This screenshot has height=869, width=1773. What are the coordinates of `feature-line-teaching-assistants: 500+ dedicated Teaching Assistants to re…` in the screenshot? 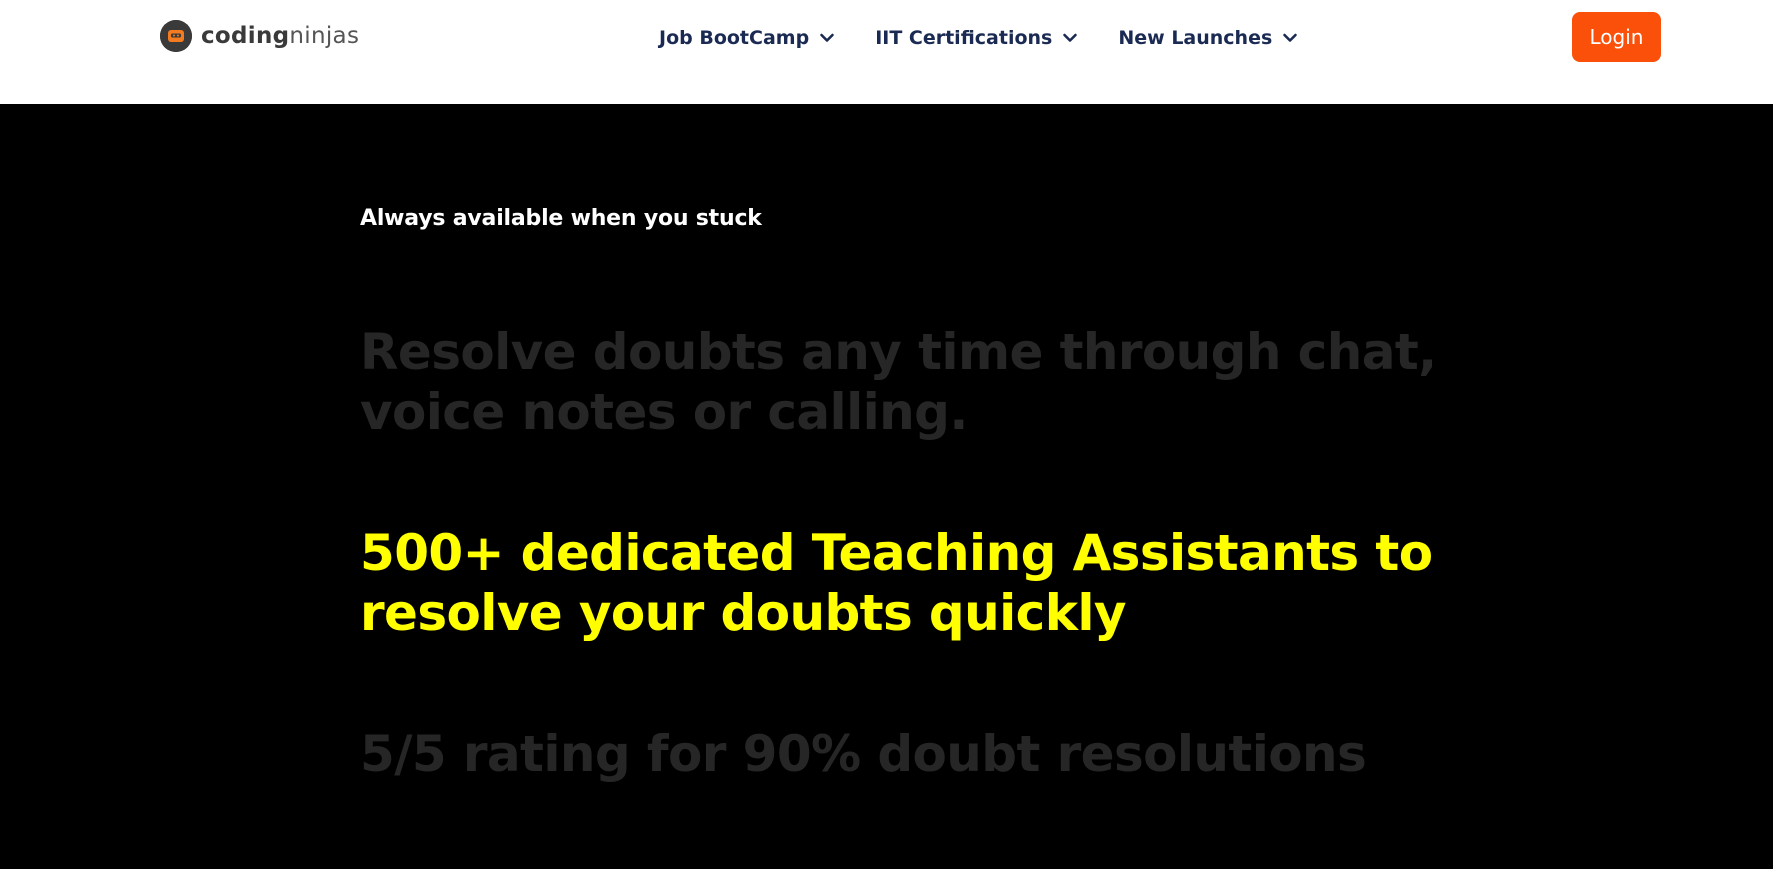 It's located at (896, 583).